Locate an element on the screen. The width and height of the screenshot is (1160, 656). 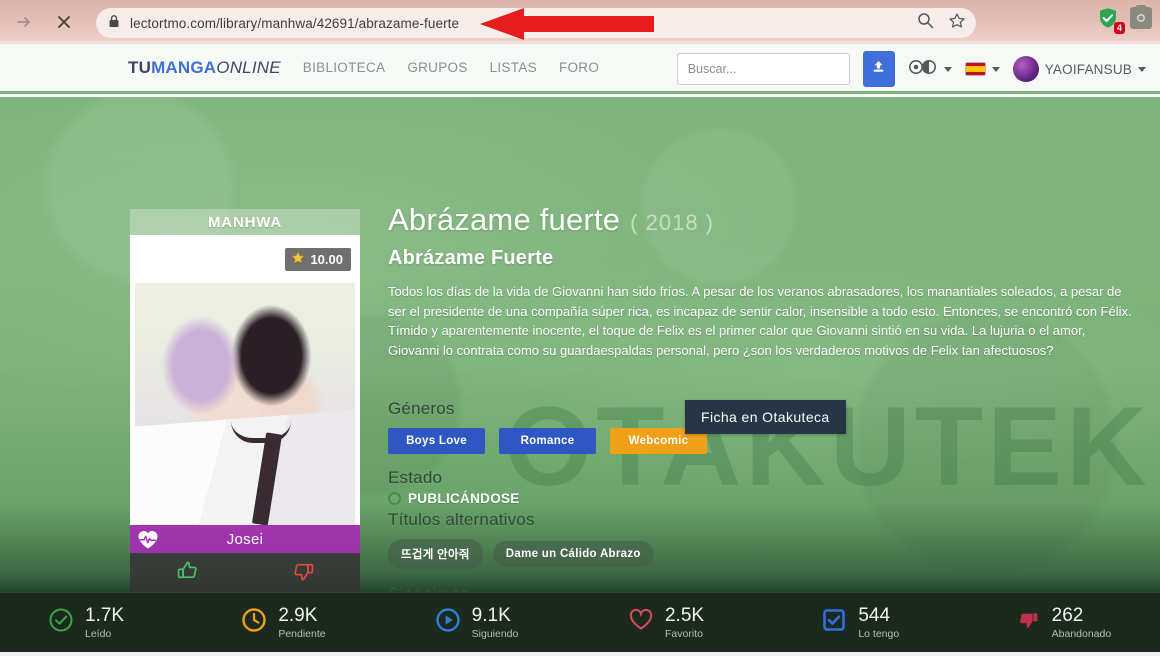
title-year: ( 2018 ) is located at coordinates (672, 222).